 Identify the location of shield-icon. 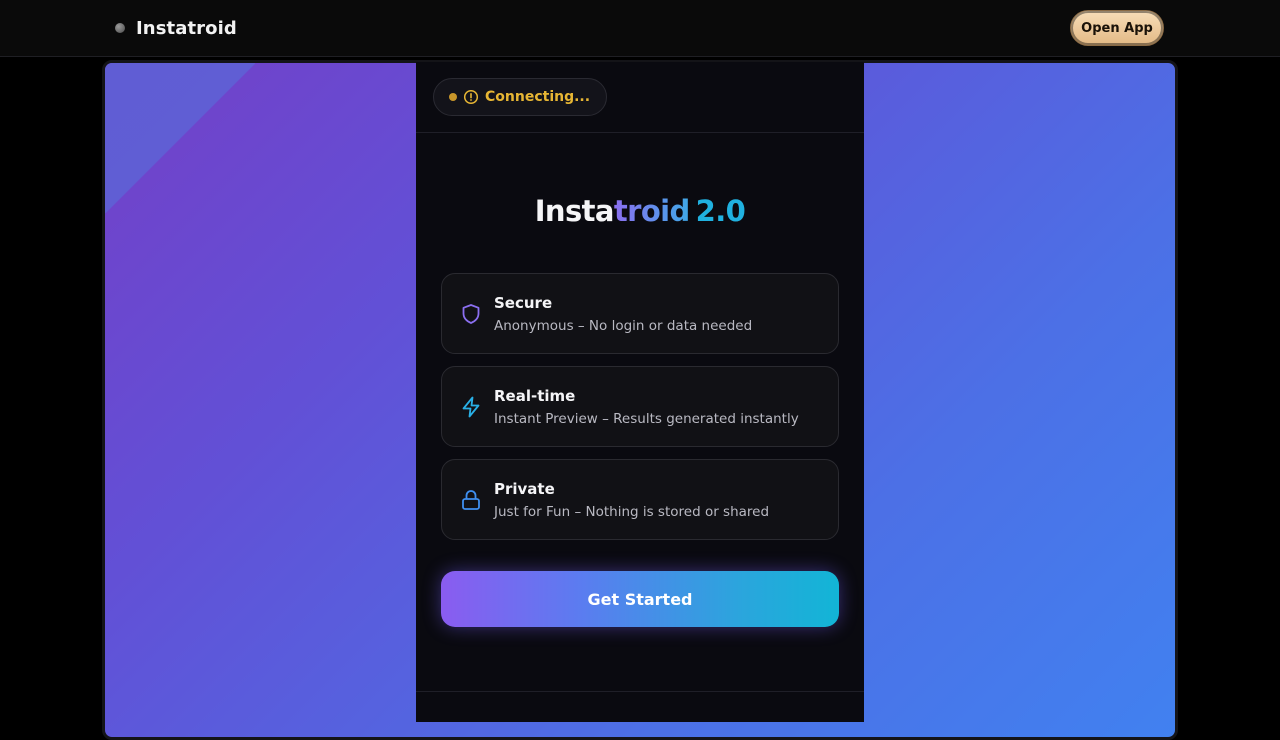
(471, 314).